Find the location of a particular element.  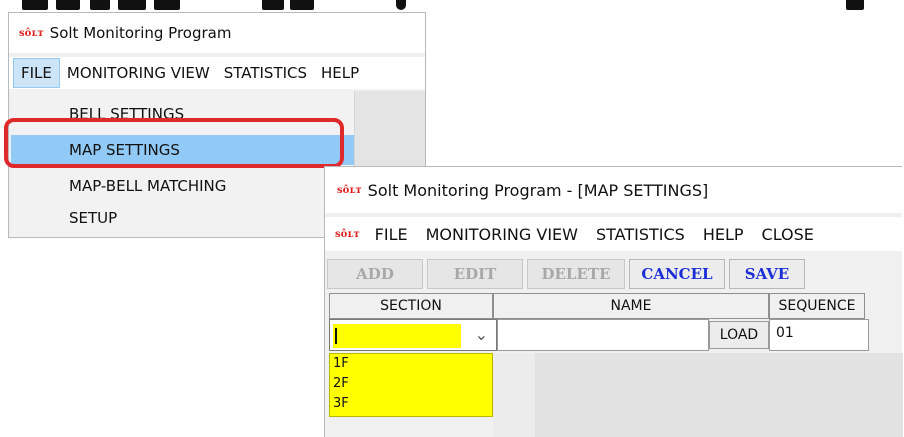

column-name: NAME is located at coordinates (631, 306).